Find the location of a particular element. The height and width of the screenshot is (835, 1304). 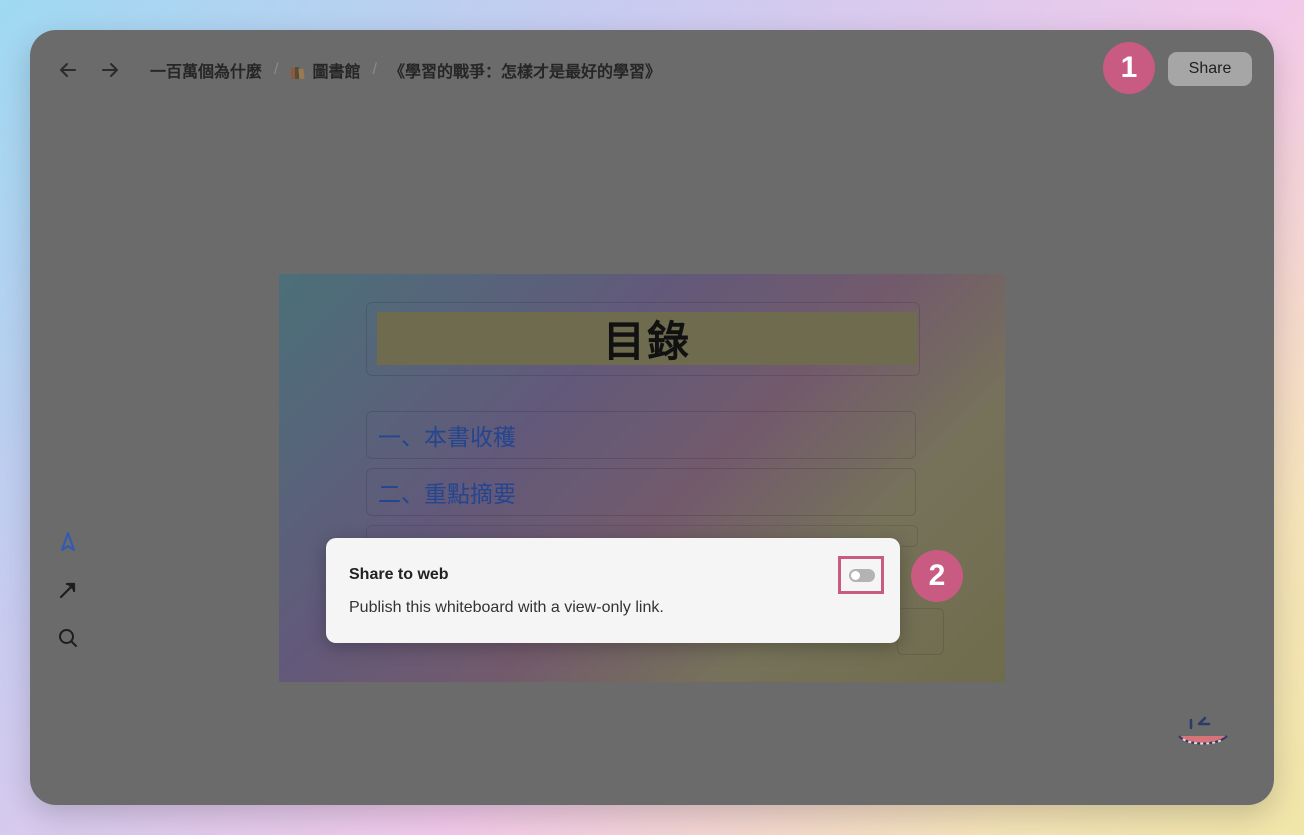

step-badge-1: 1 is located at coordinates (1129, 68).